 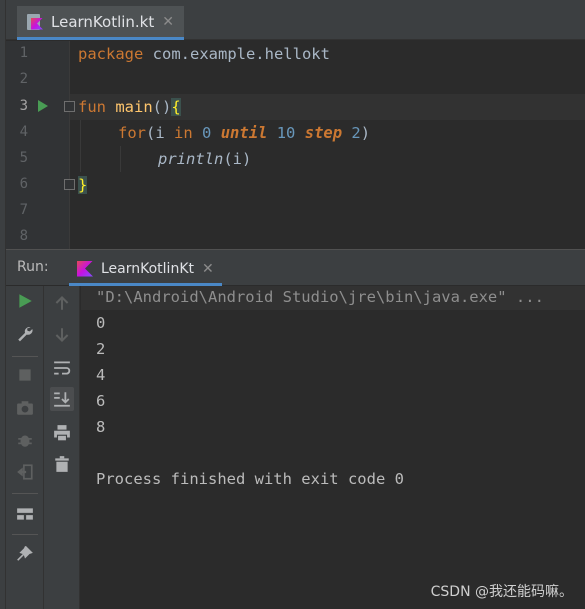 What do you see at coordinates (111, 54) in the screenshot?
I see `keyword: package` at bounding box center [111, 54].